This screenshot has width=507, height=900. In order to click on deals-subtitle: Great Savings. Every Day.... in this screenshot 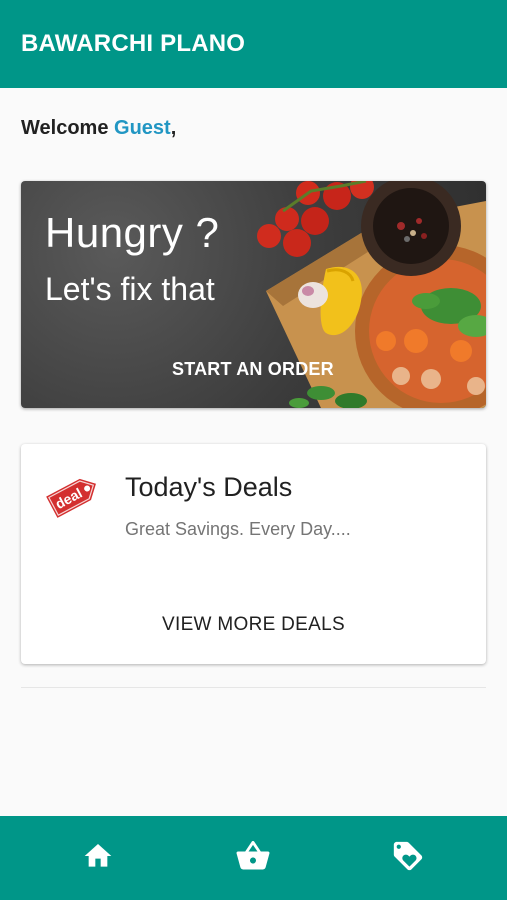, I will do `click(238, 529)`.